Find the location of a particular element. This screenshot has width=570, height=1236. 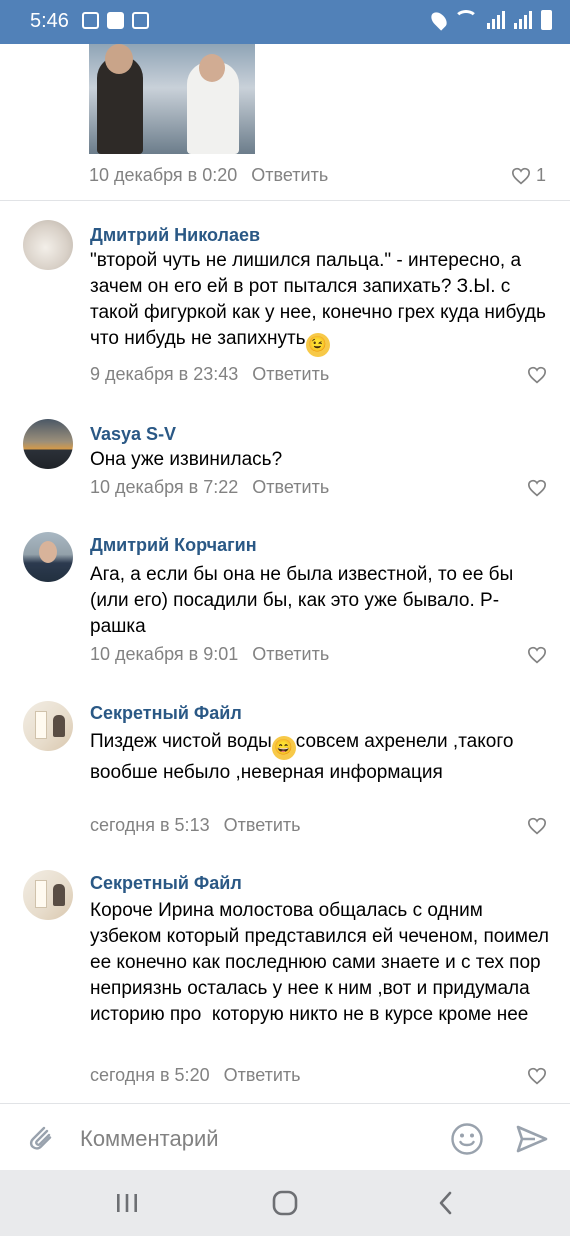

comment-meta: сегодня в 5:20 Ответить is located at coordinates (195, 1075).